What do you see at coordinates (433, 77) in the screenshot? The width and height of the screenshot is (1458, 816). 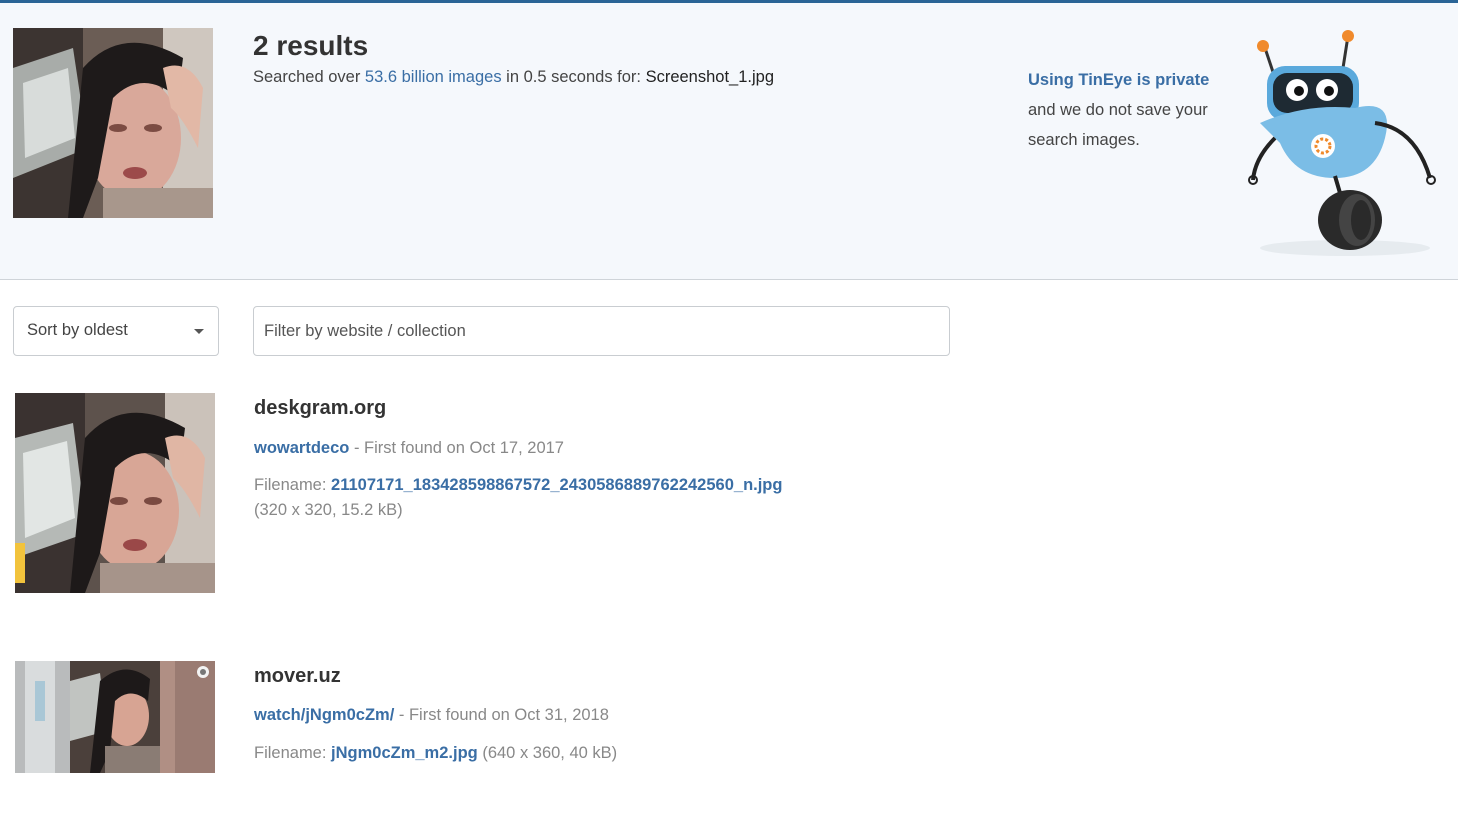 I see `indexed-images-link: 53.6 billion images` at bounding box center [433, 77].